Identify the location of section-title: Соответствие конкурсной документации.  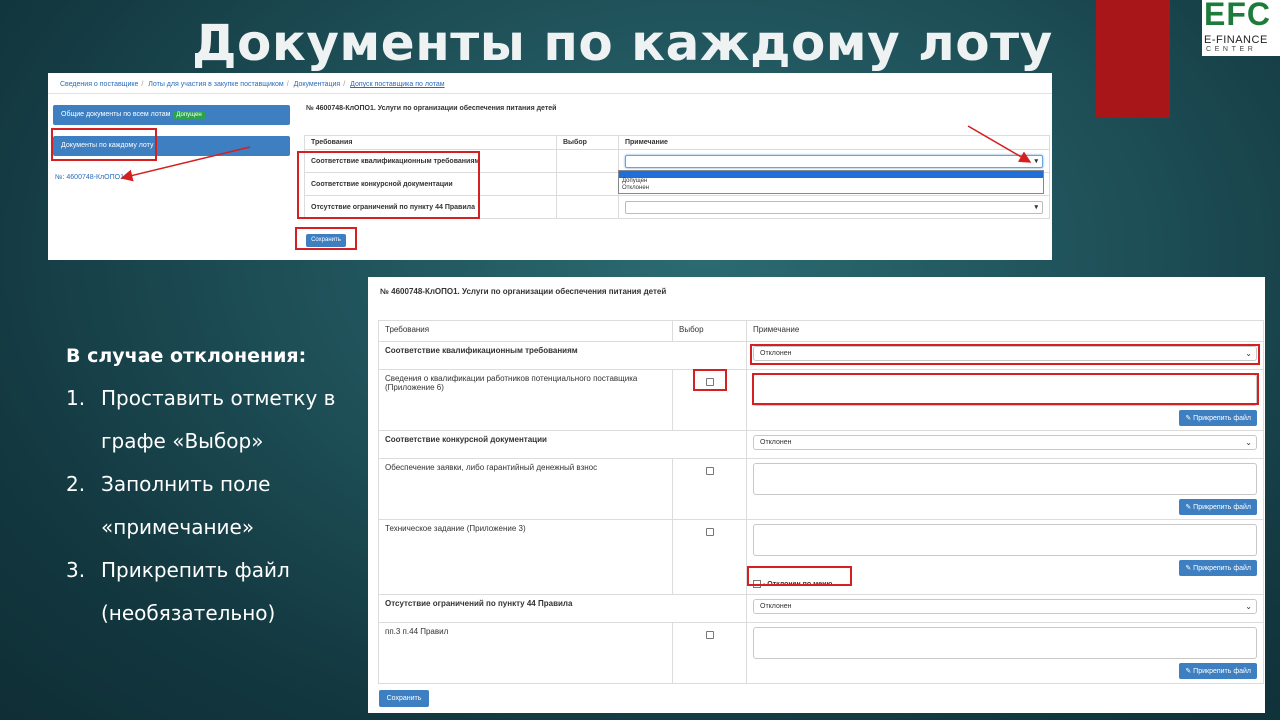
(562, 444).